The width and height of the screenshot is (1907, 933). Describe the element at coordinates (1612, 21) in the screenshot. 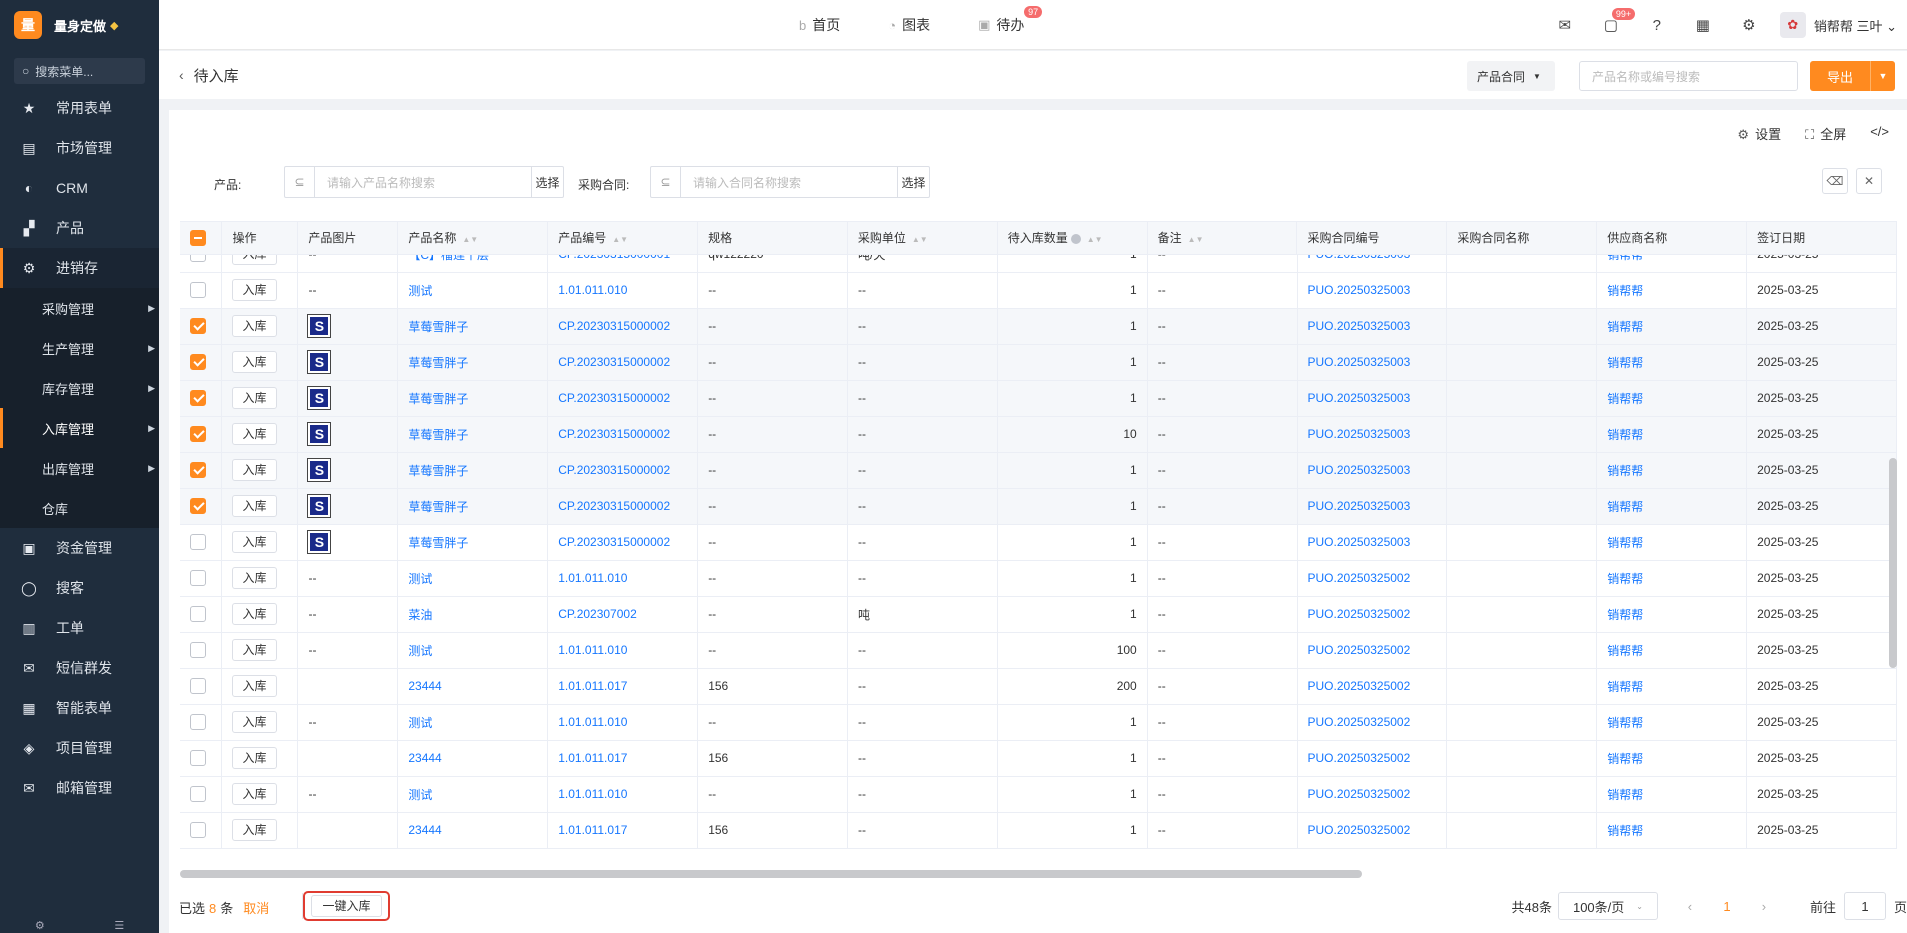

I see `chat-icon: ▢ 99+` at that location.